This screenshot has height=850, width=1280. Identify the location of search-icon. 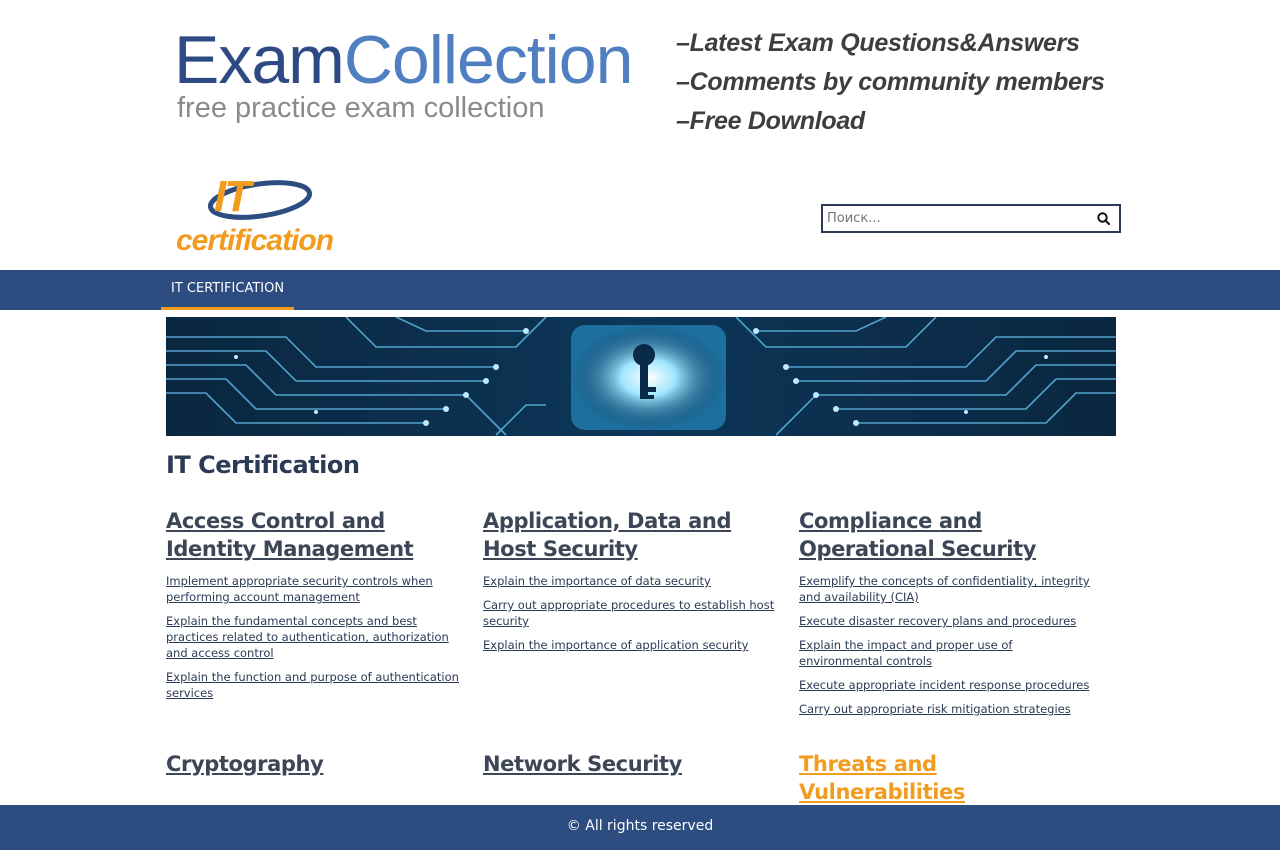
(1104, 219).